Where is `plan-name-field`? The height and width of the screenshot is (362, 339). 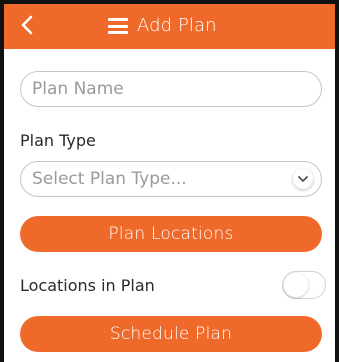 plan-name-field is located at coordinates (171, 89).